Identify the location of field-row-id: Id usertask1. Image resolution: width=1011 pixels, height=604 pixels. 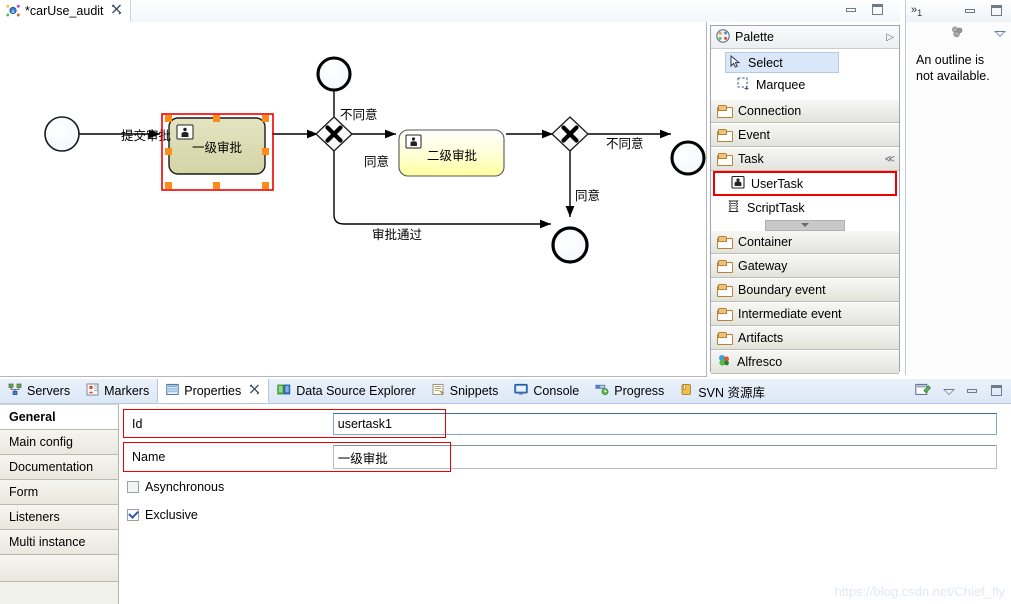
(561, 424).